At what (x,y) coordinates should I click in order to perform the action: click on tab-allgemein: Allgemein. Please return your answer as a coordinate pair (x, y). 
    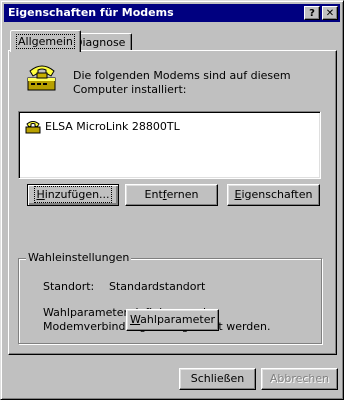
    Looking at the image, I should click on (45, 41).